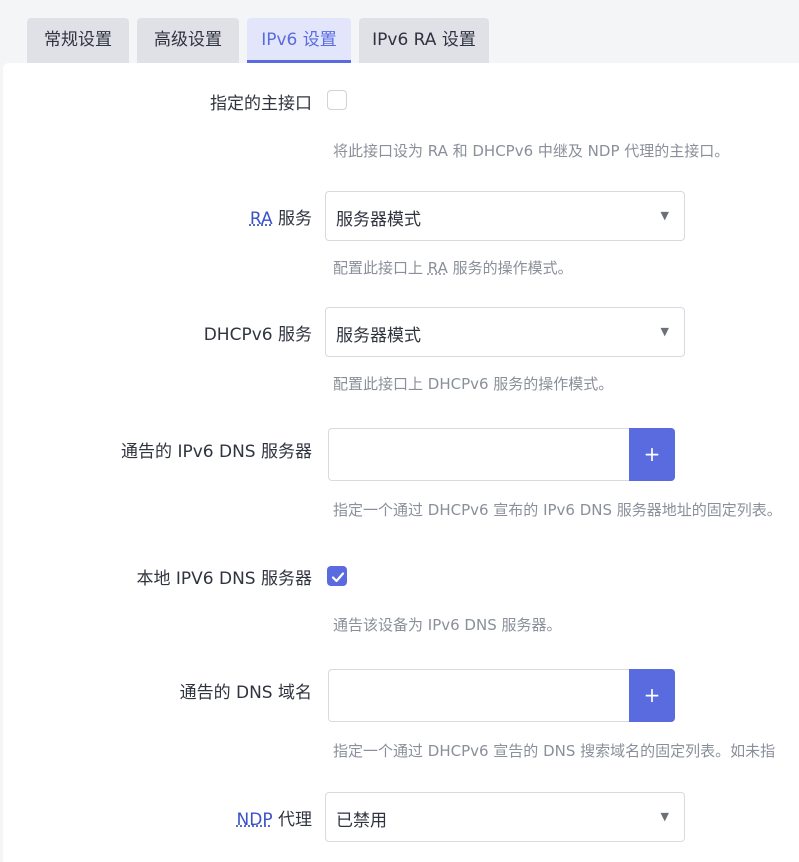 Image resolution: width=799 pixels, height=862 pixels. I want to click on checkmark-icon, so click(338, 577).